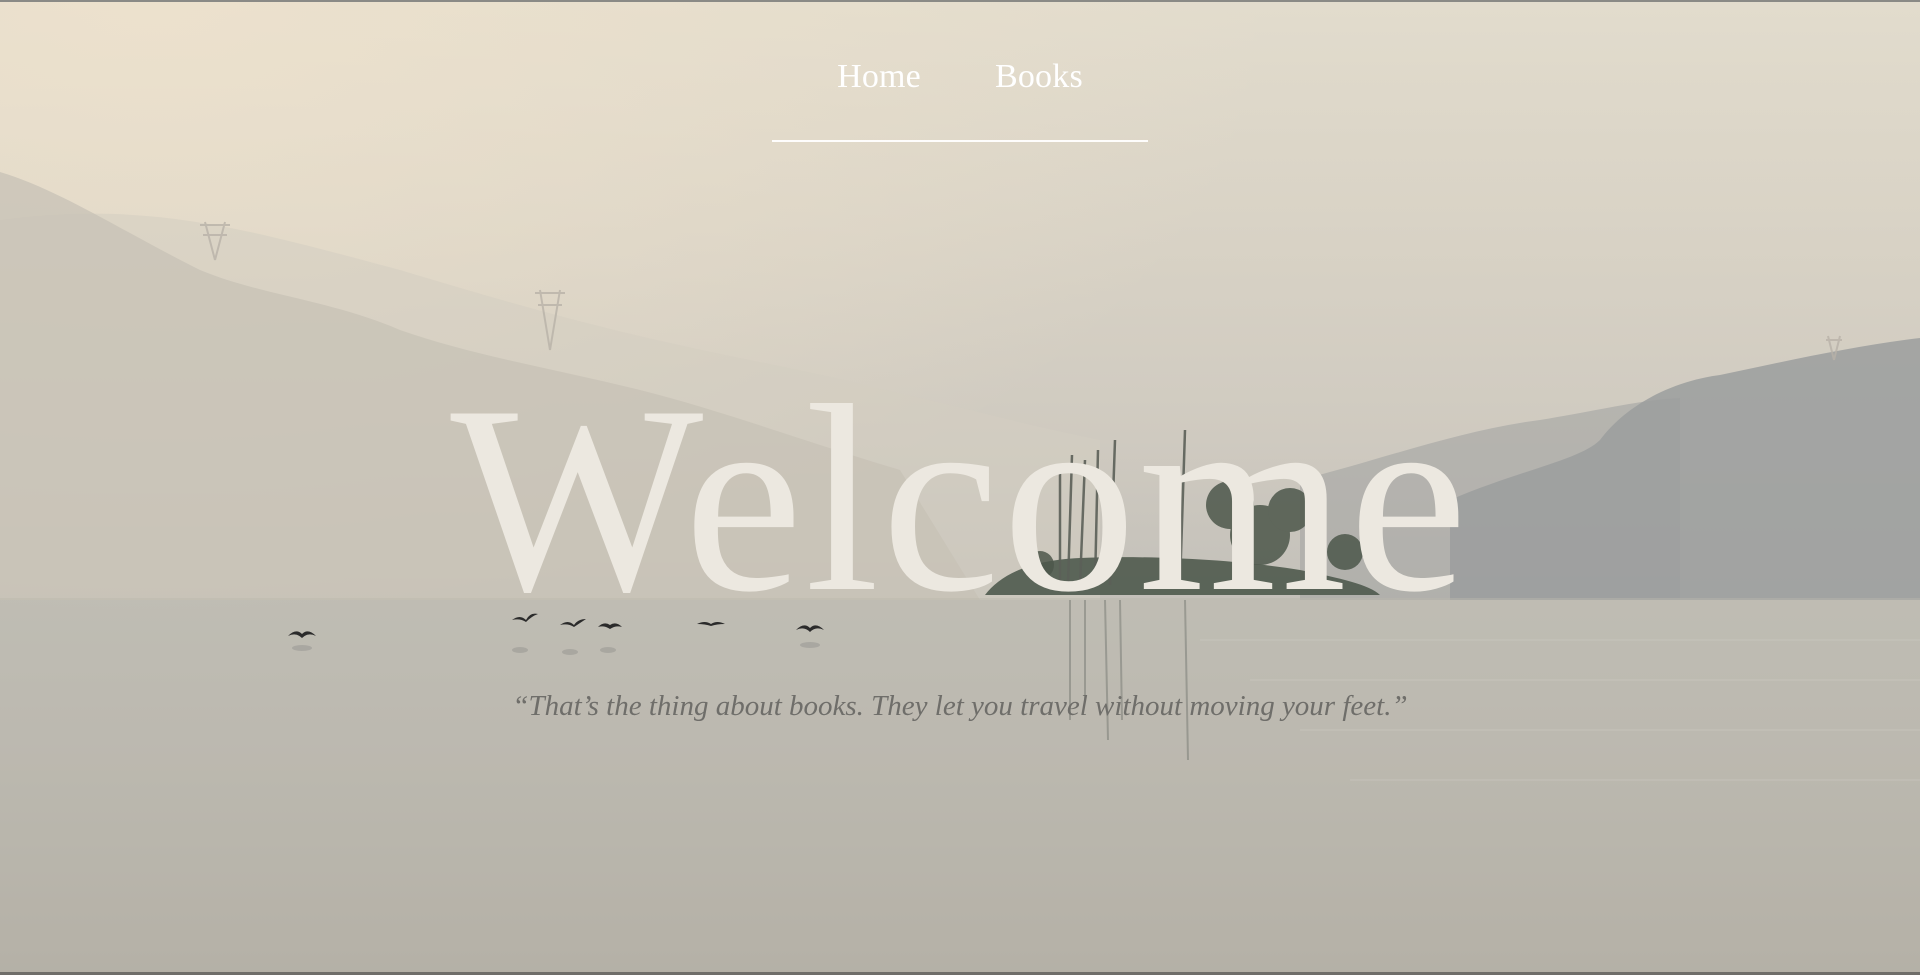  Describe the element at coordinates (960, 77) in the screenshot. I see `top-navigation: Home Books` at that location.